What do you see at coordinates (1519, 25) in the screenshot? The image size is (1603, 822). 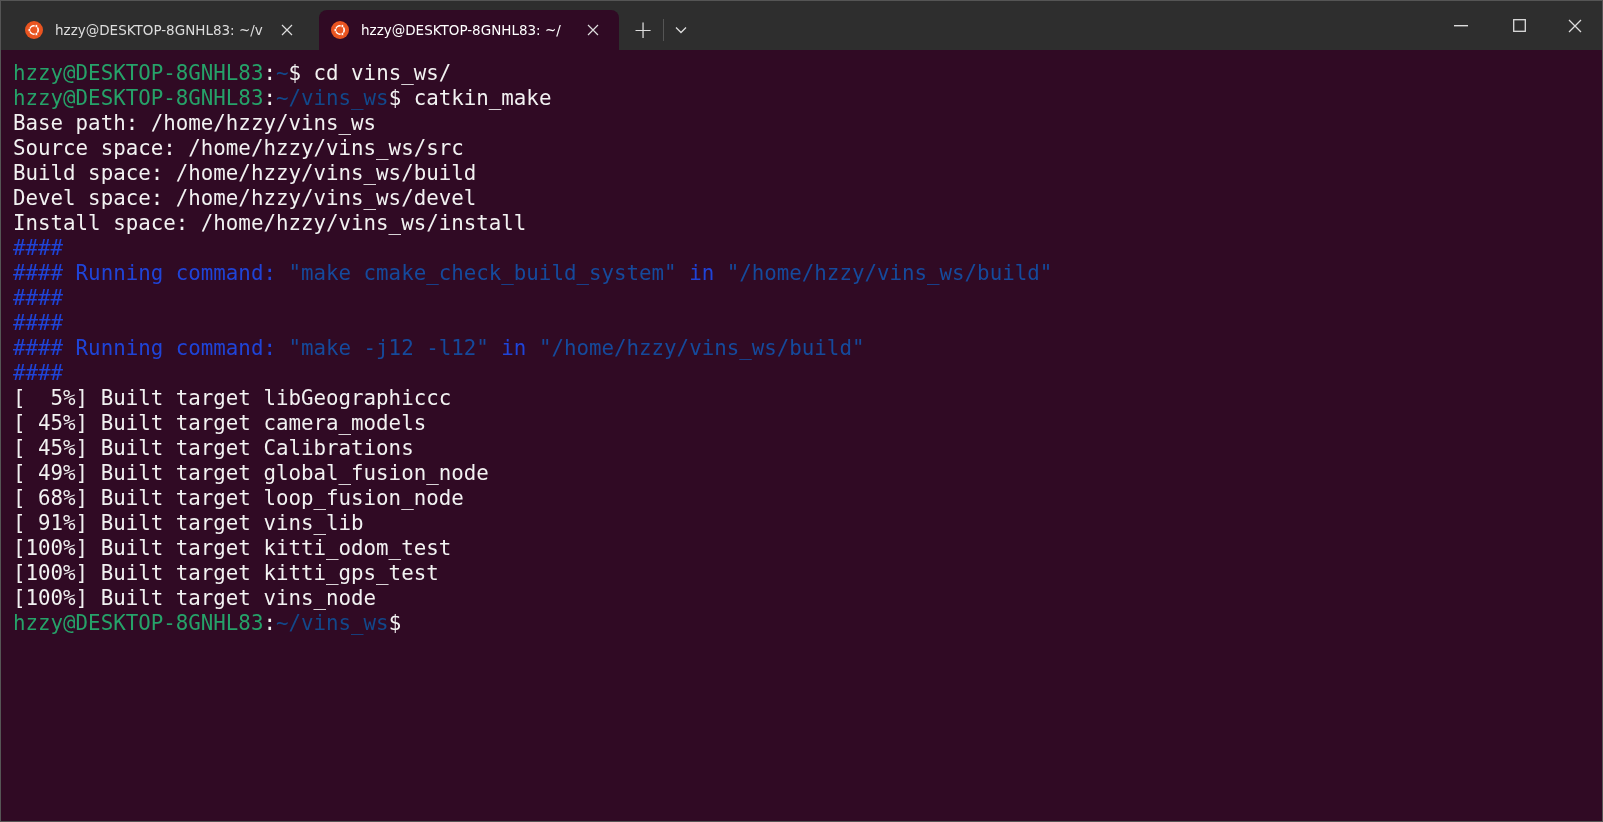 I see `maximize-icon` at bounding box center [1519, 25].